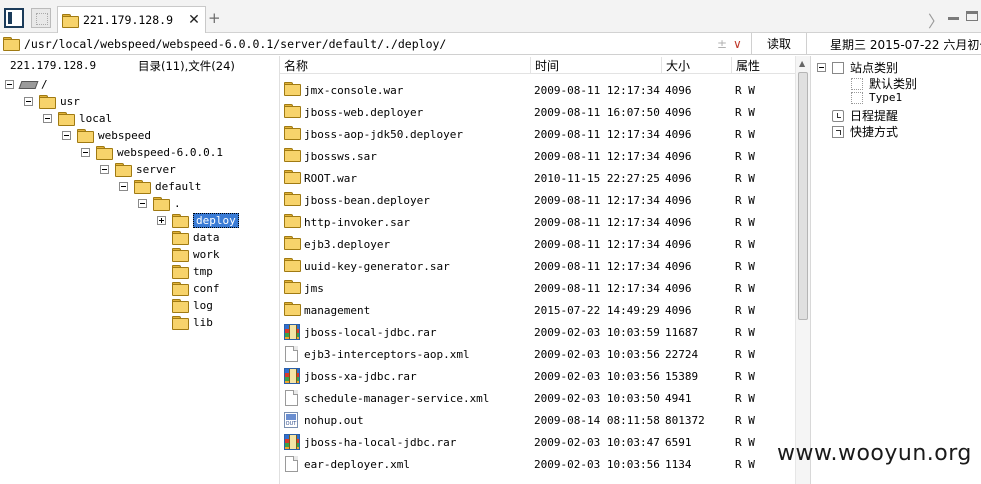 The width and height of the screenshot is (981, 484). Describe the element at coordinates (779, 43) in the screenshot. I see `read-button: 读取` at that location.